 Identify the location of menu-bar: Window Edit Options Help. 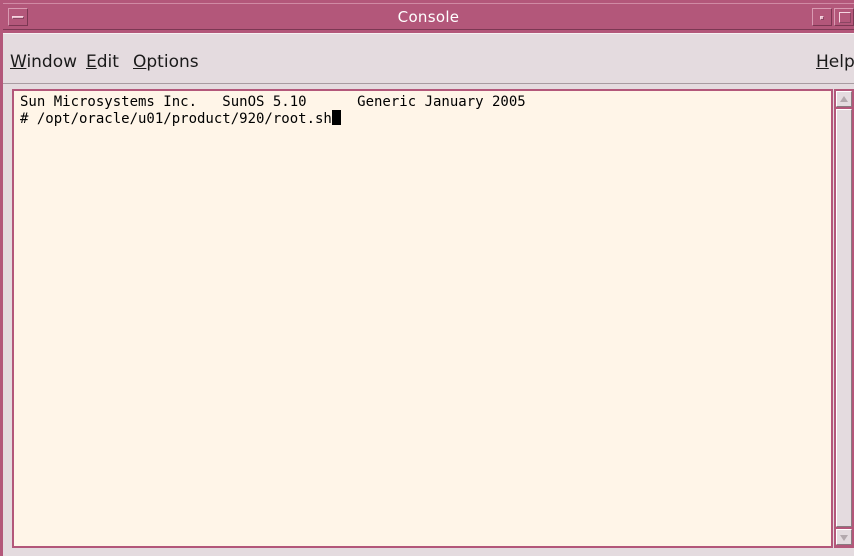
(428, 59).